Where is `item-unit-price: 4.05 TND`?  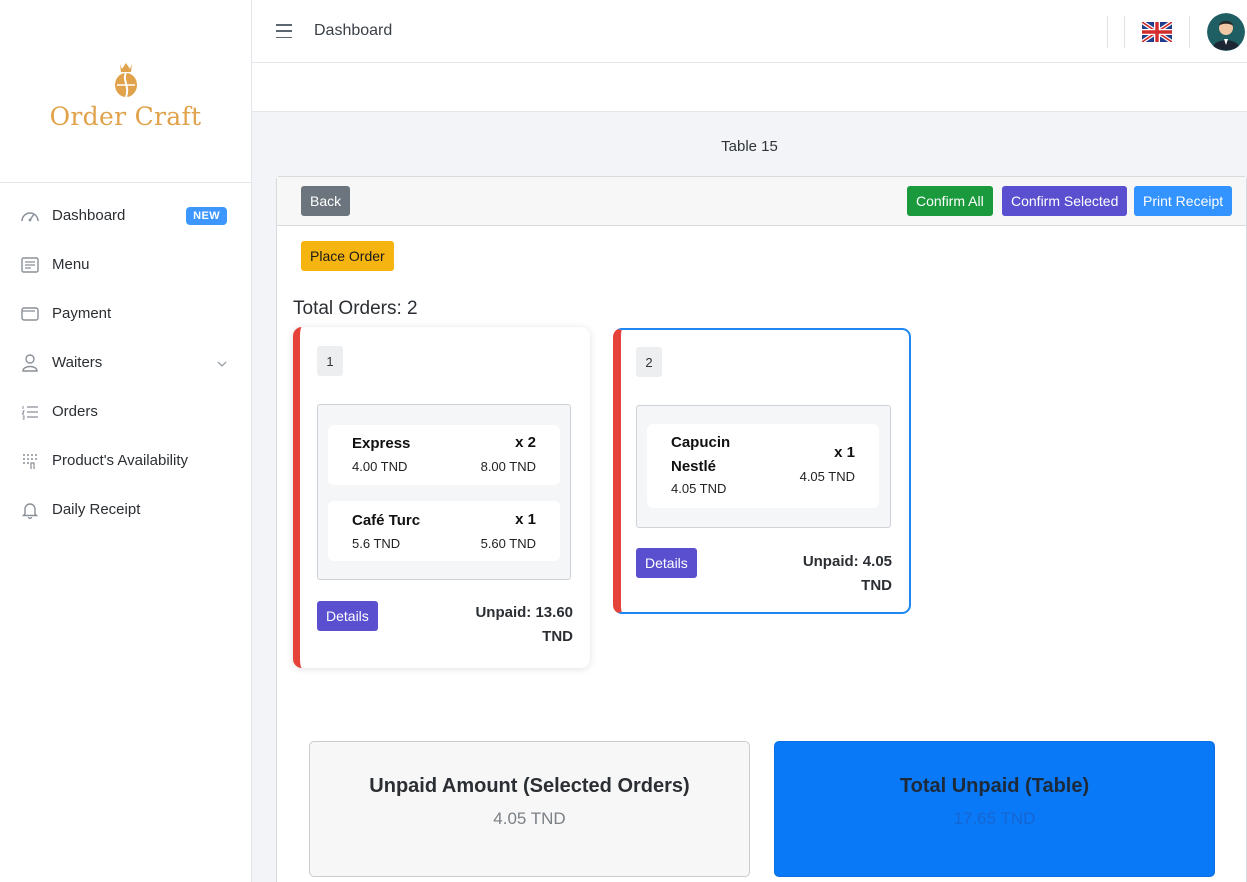
item-unit-price: 4.05 TND is located at coordinates (699, 488).